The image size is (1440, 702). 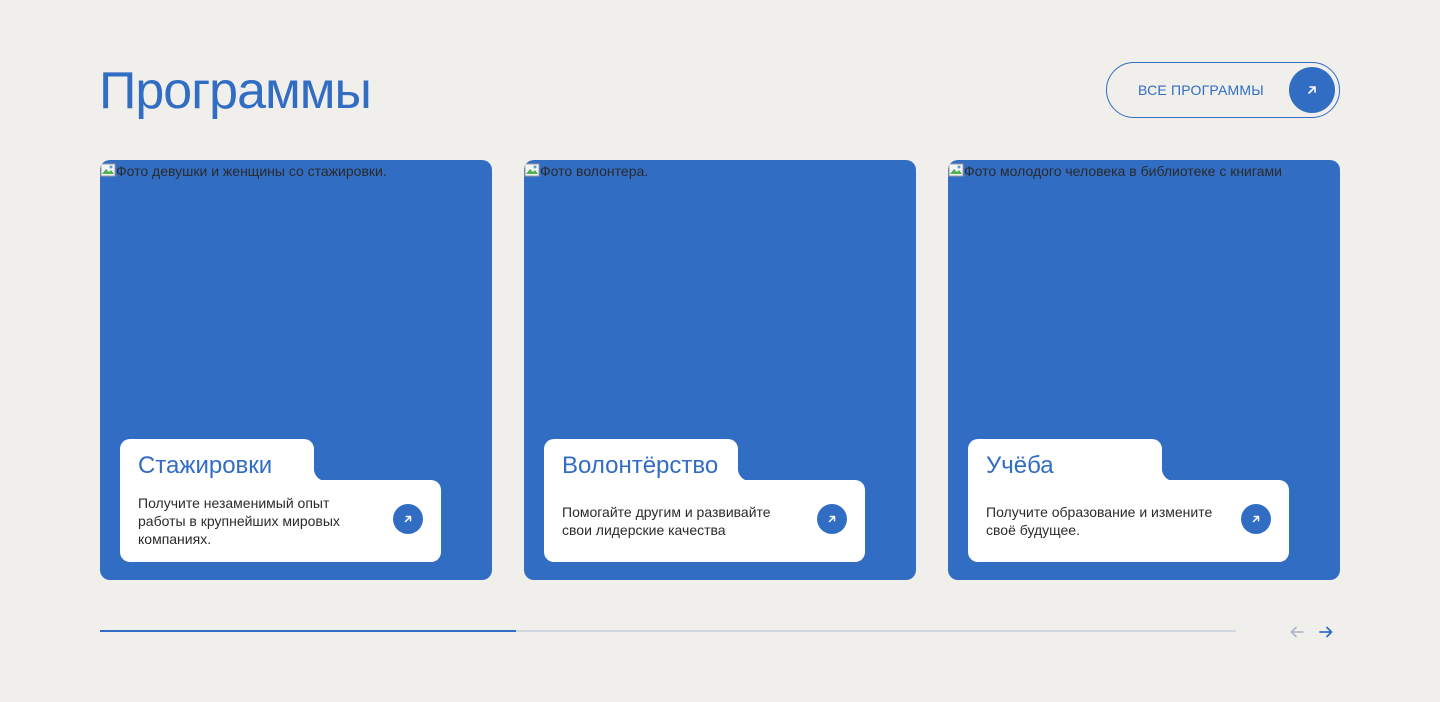 I want to click on carousel-progress-track, so click(x=668, y=631).